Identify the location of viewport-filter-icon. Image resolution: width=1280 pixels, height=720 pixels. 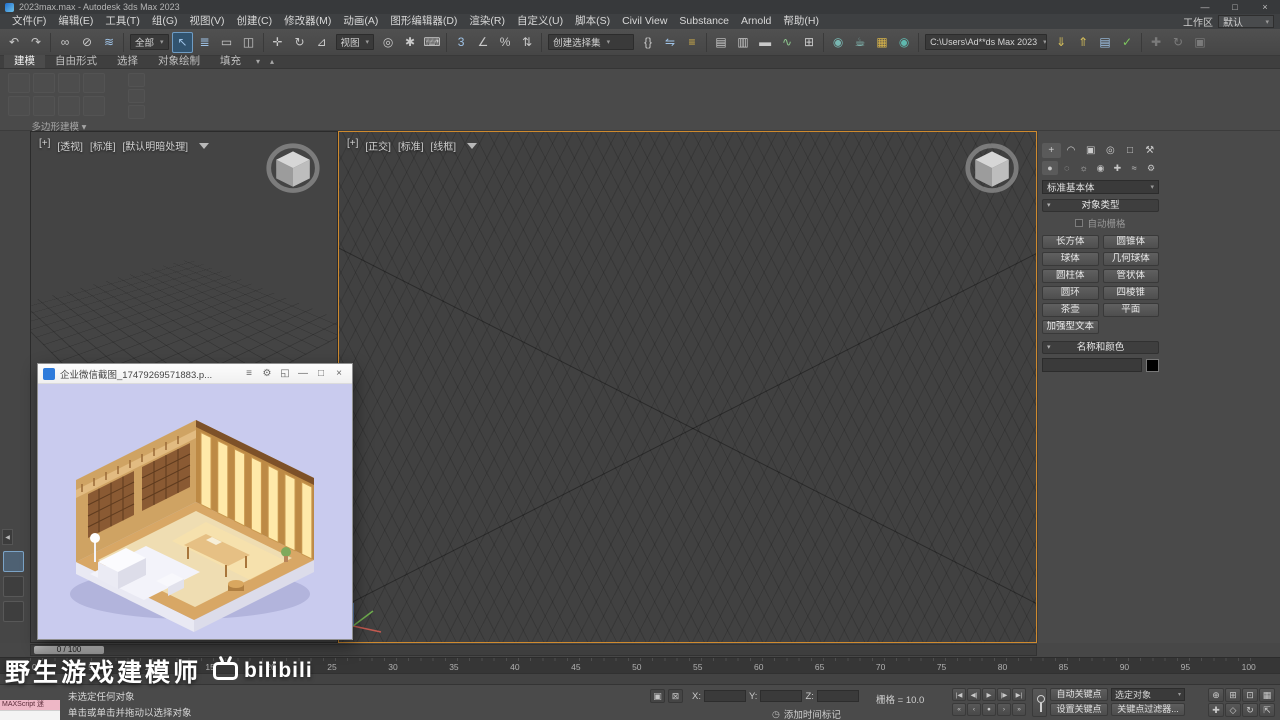
(204, 145).